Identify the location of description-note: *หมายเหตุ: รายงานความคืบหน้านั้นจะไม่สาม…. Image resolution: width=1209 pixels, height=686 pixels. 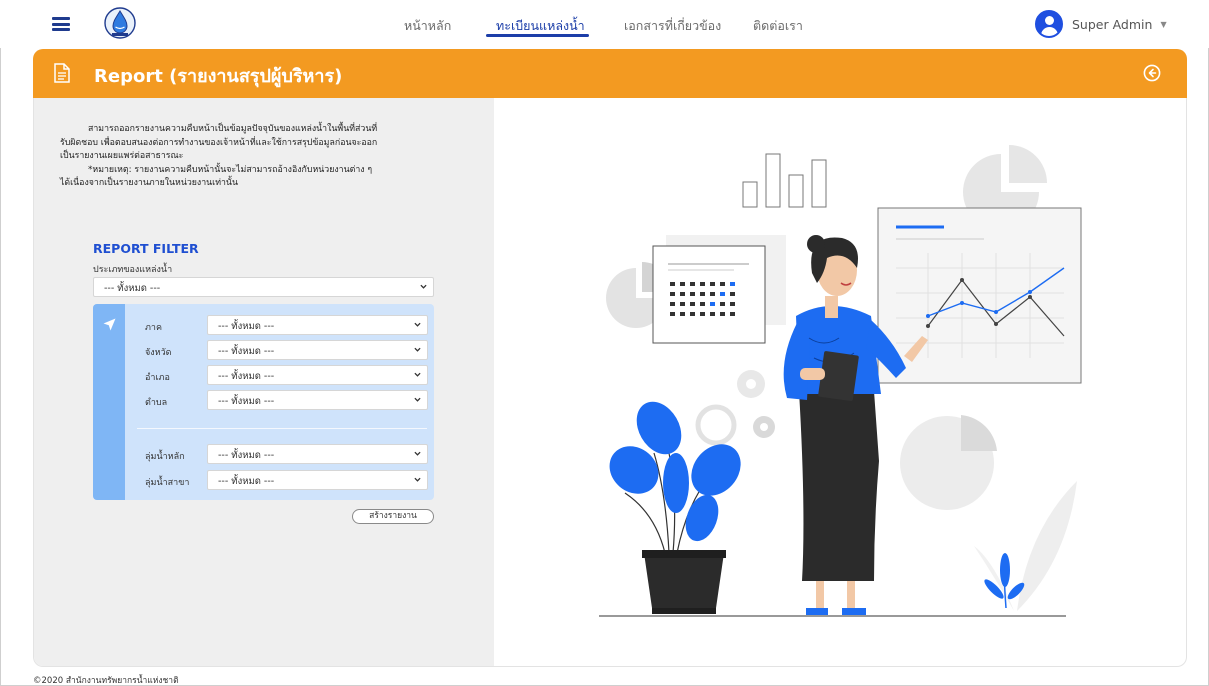
(230, 169).